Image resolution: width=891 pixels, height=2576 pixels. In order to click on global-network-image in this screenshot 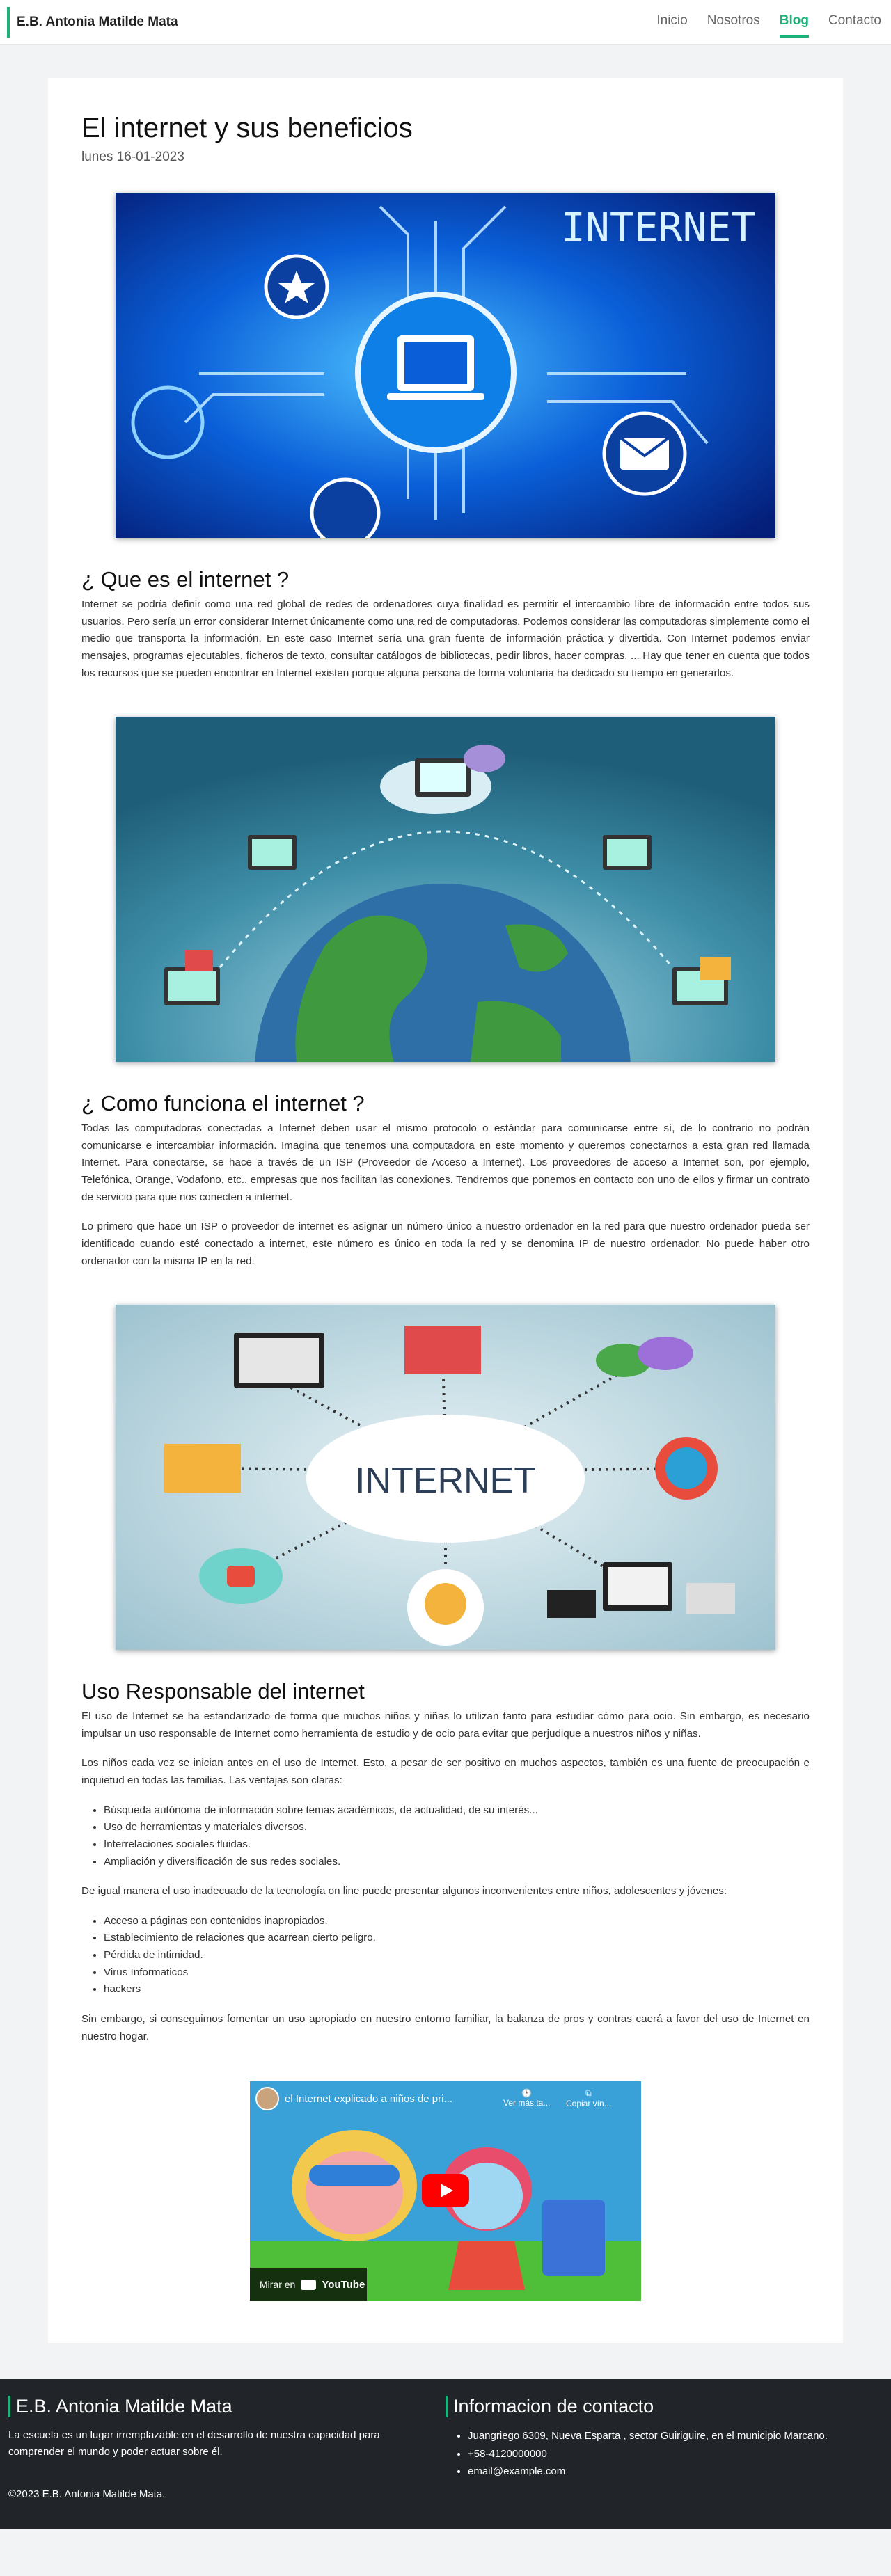, I will do `click(445, 890)`.